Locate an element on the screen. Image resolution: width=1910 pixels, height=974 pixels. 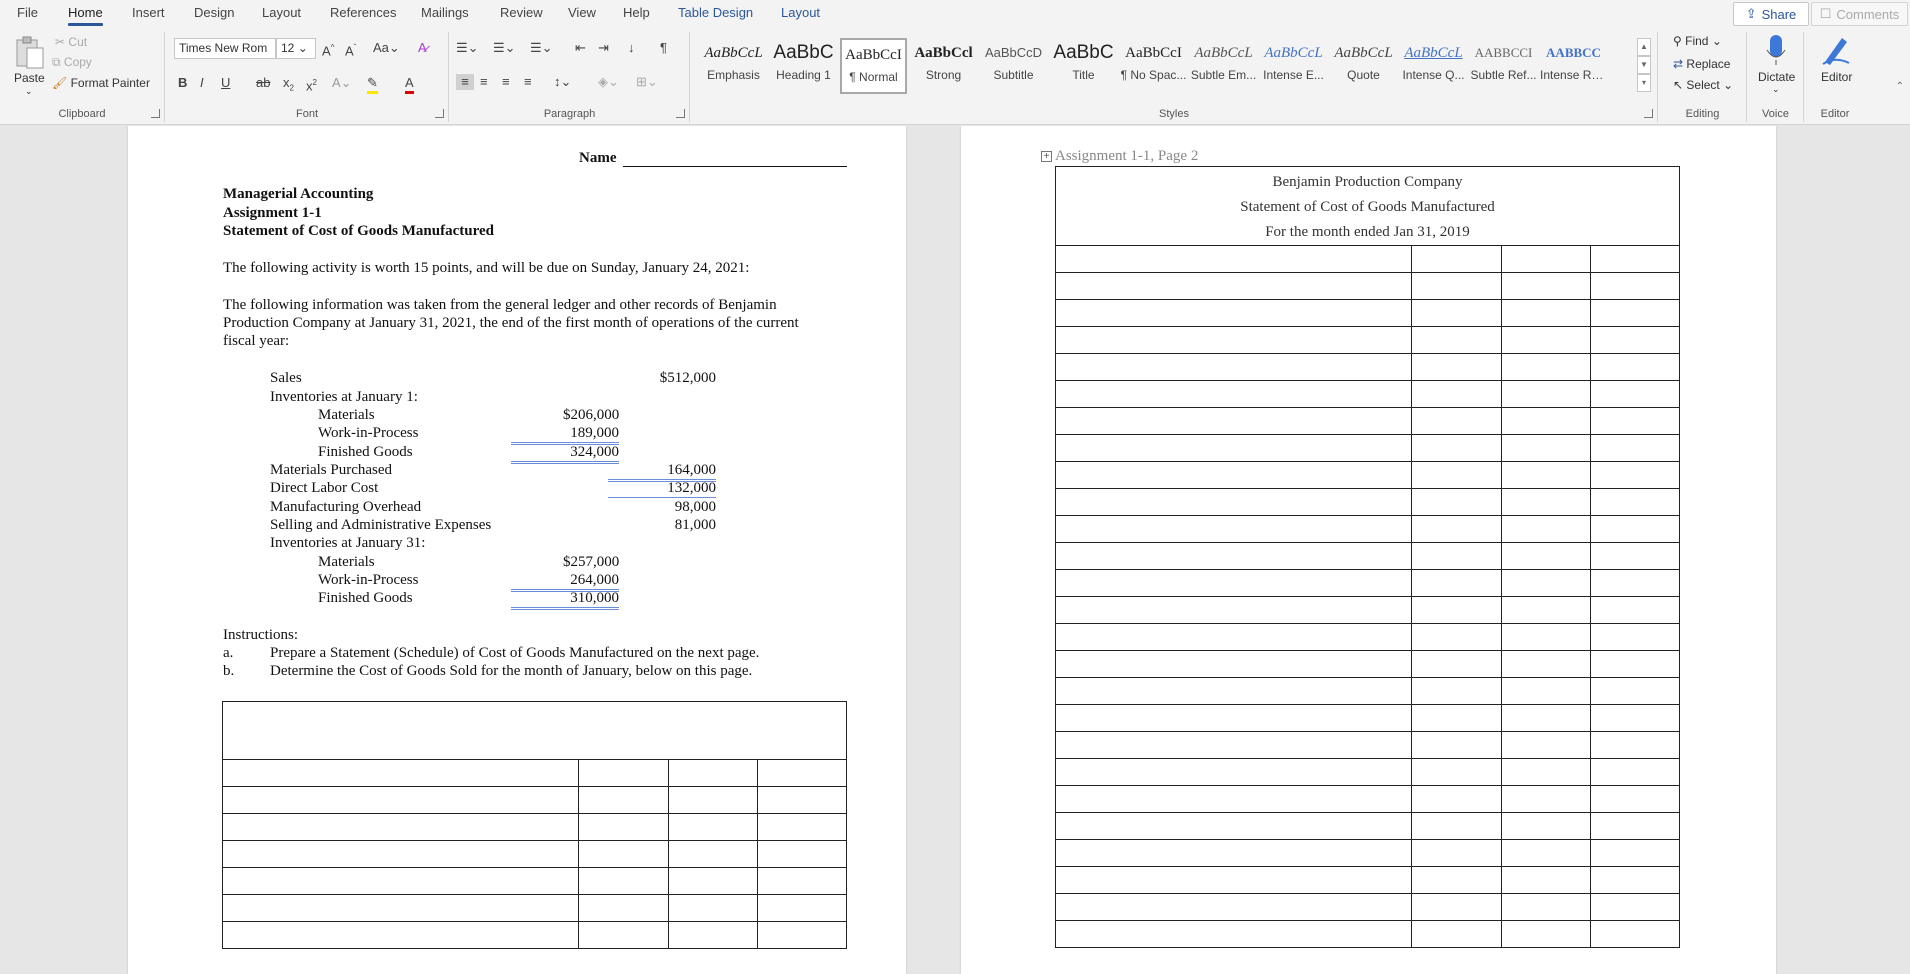
name-line is located at coordinates (735, 166).